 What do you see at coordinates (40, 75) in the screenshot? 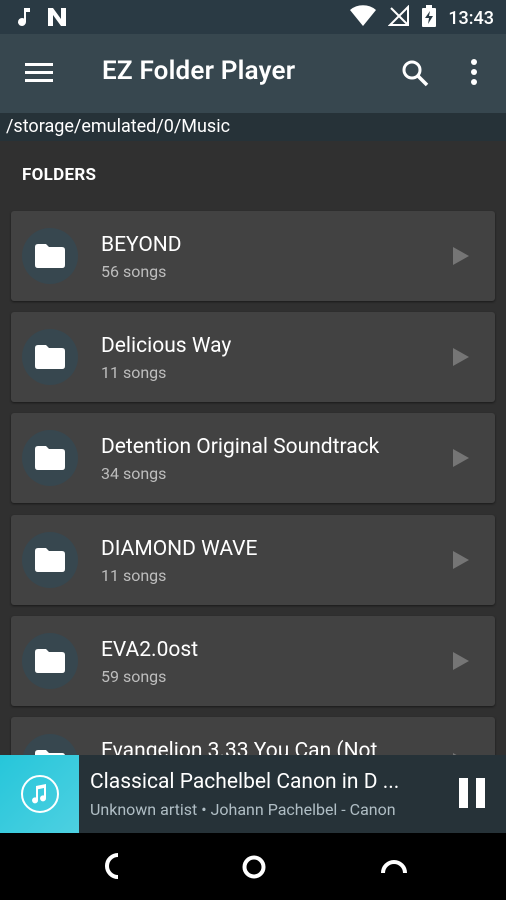
I see `menu-icon` at bounding box center [40, 75].